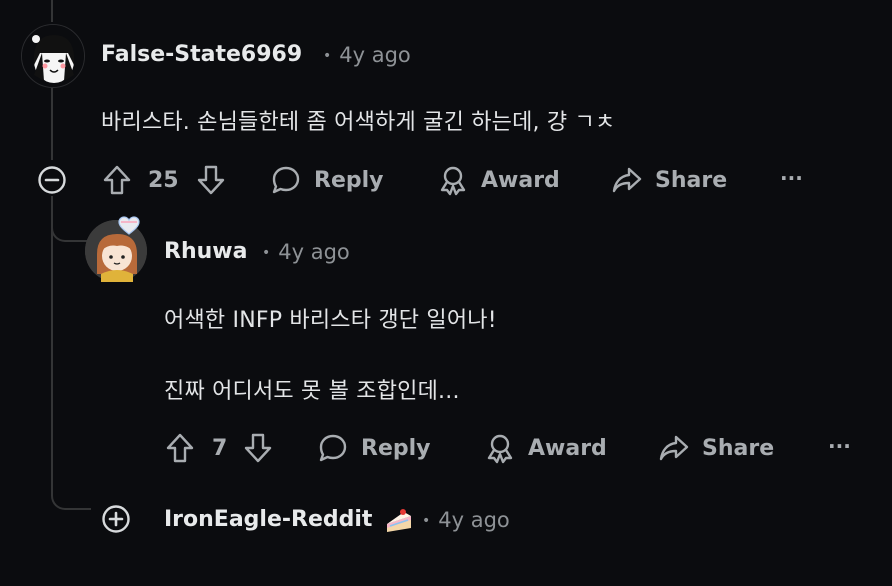 Image resolution: width=892 pixels, height=586 pixels. What do you see at coordinates (205, 251) in the screenshot?
I see `username: Rhuwa` at bounding box center [205, 251].